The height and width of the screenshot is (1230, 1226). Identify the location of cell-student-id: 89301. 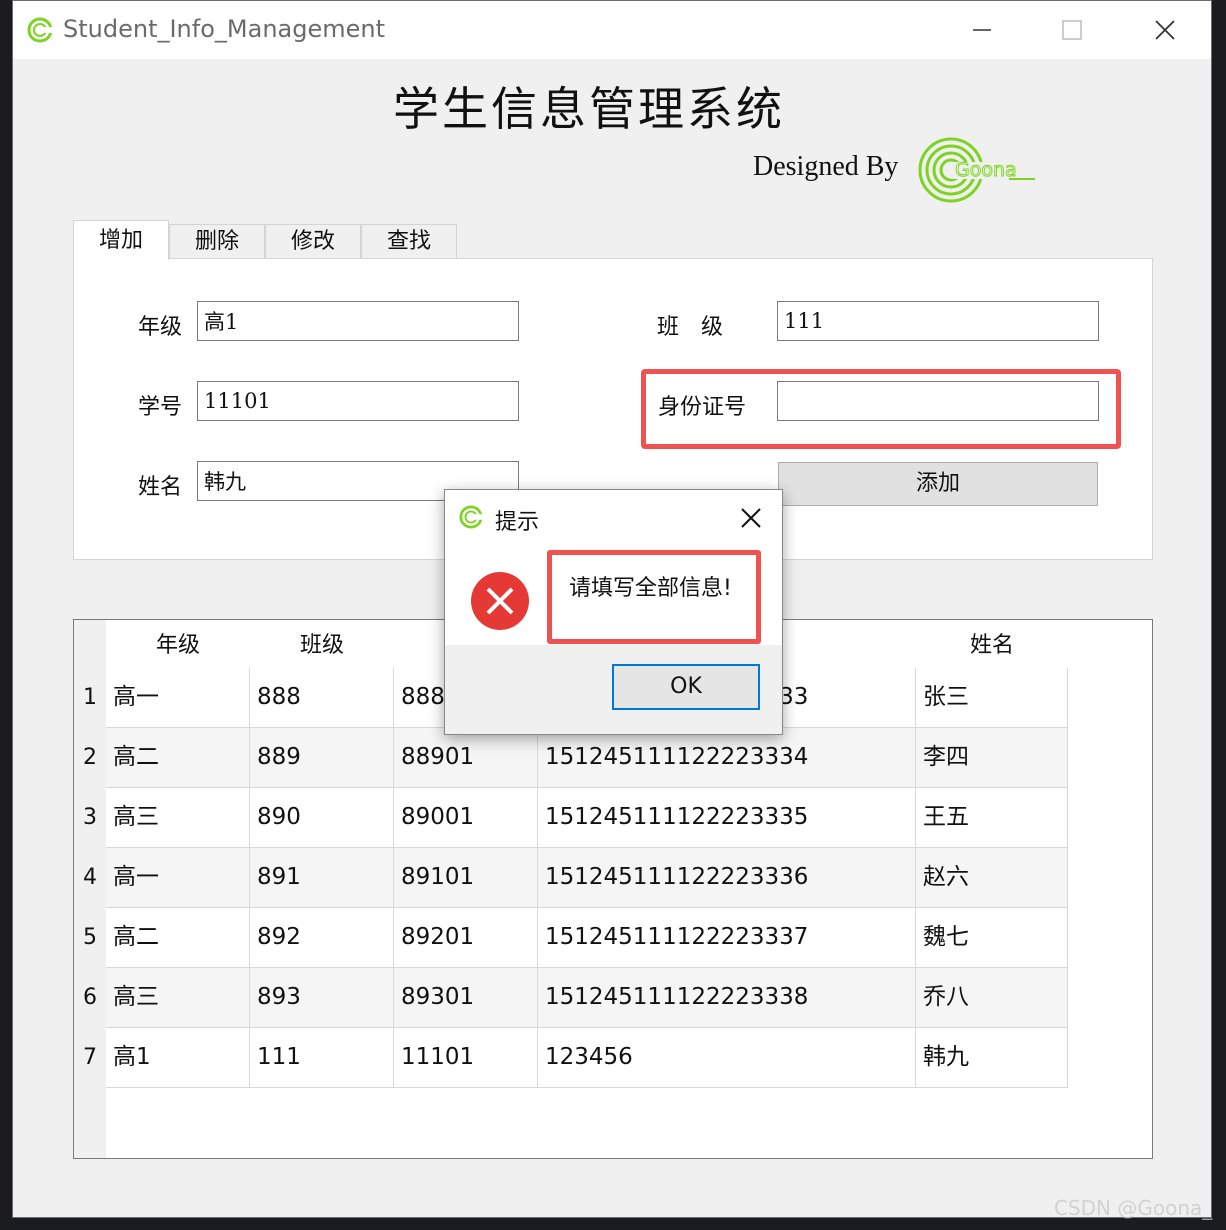
(466, 998).